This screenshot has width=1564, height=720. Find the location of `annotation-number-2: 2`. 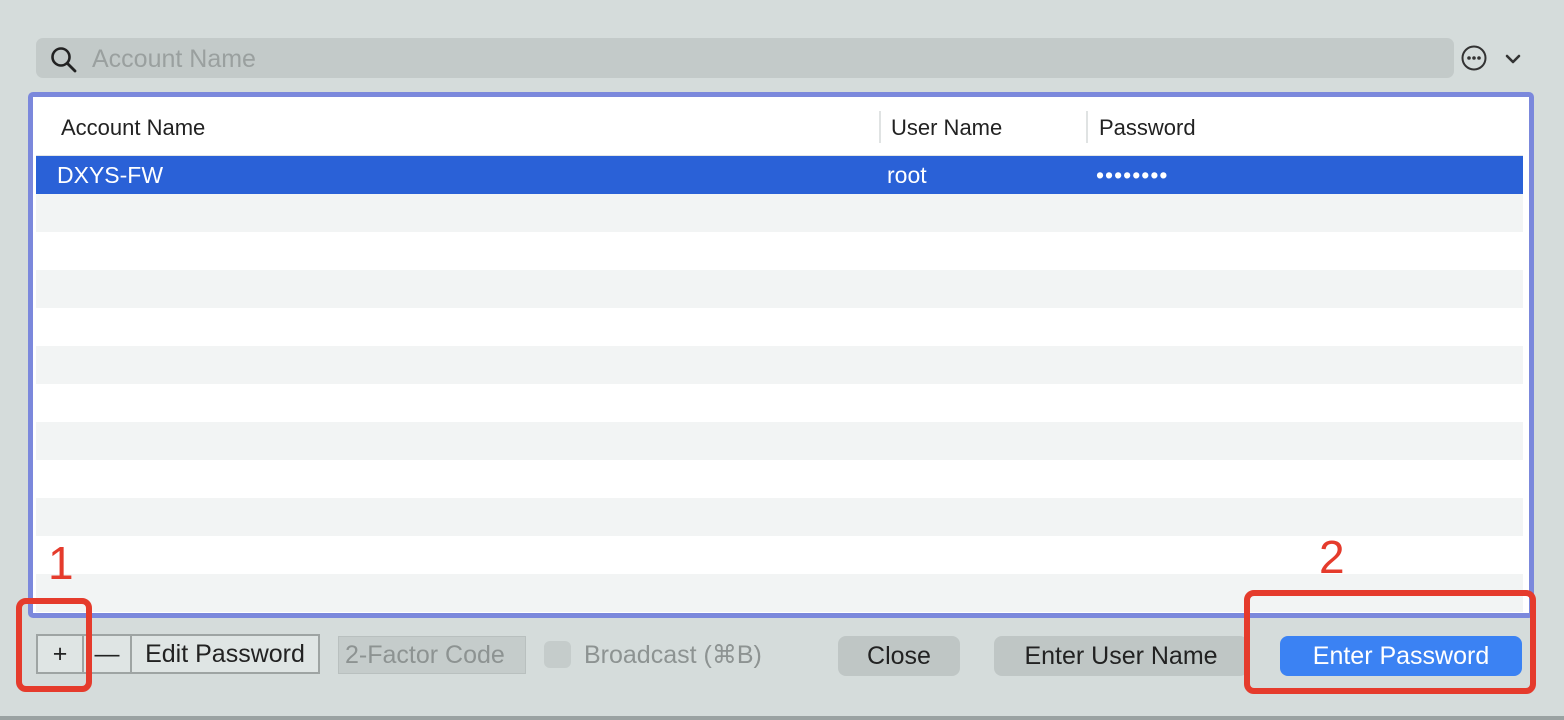

annotation-number-2: 2 is located at coordinates (1332, 557).